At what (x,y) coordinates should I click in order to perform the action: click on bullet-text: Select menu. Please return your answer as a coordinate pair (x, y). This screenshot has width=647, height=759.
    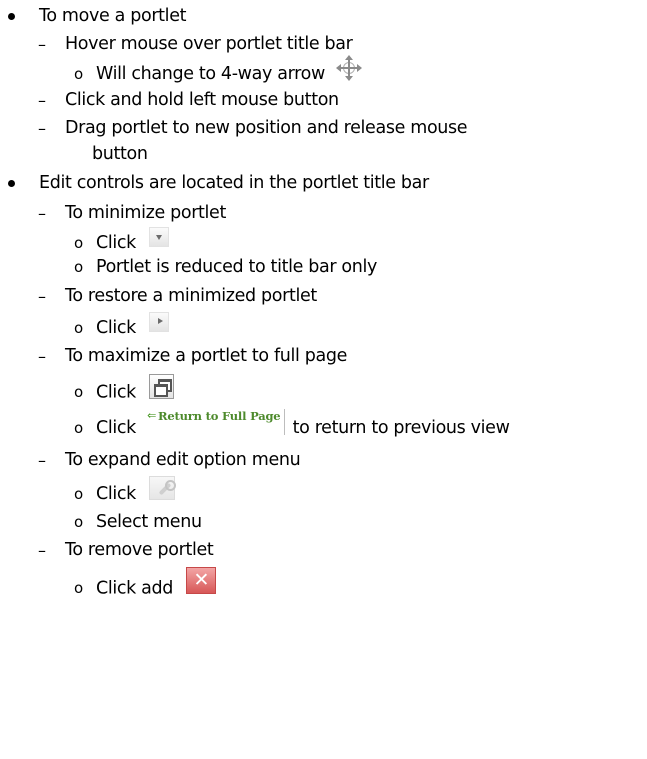
    Looking at the image, I should click on (149, 522).